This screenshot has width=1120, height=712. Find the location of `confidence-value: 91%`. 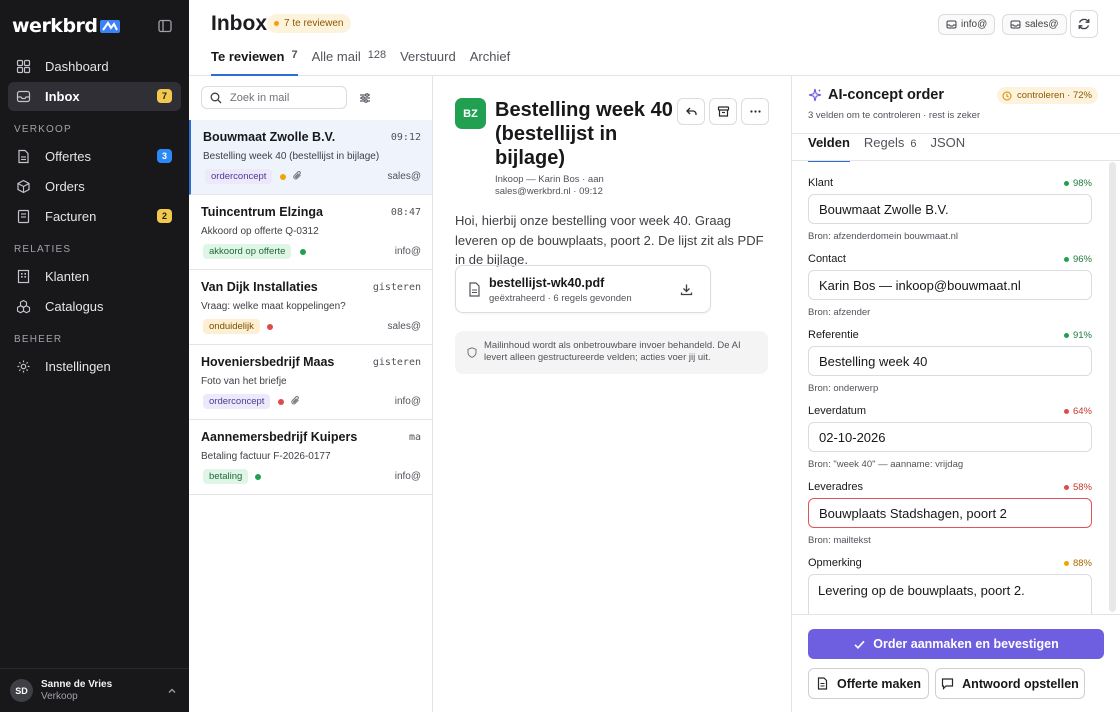

confidence-value: 91% is located at coordinates (1082, 335).